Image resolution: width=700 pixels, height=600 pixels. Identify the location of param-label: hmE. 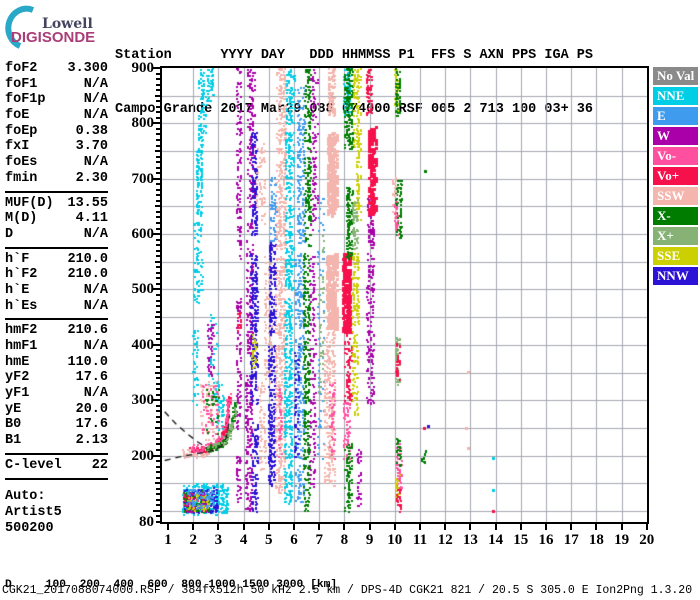
(17, 362).